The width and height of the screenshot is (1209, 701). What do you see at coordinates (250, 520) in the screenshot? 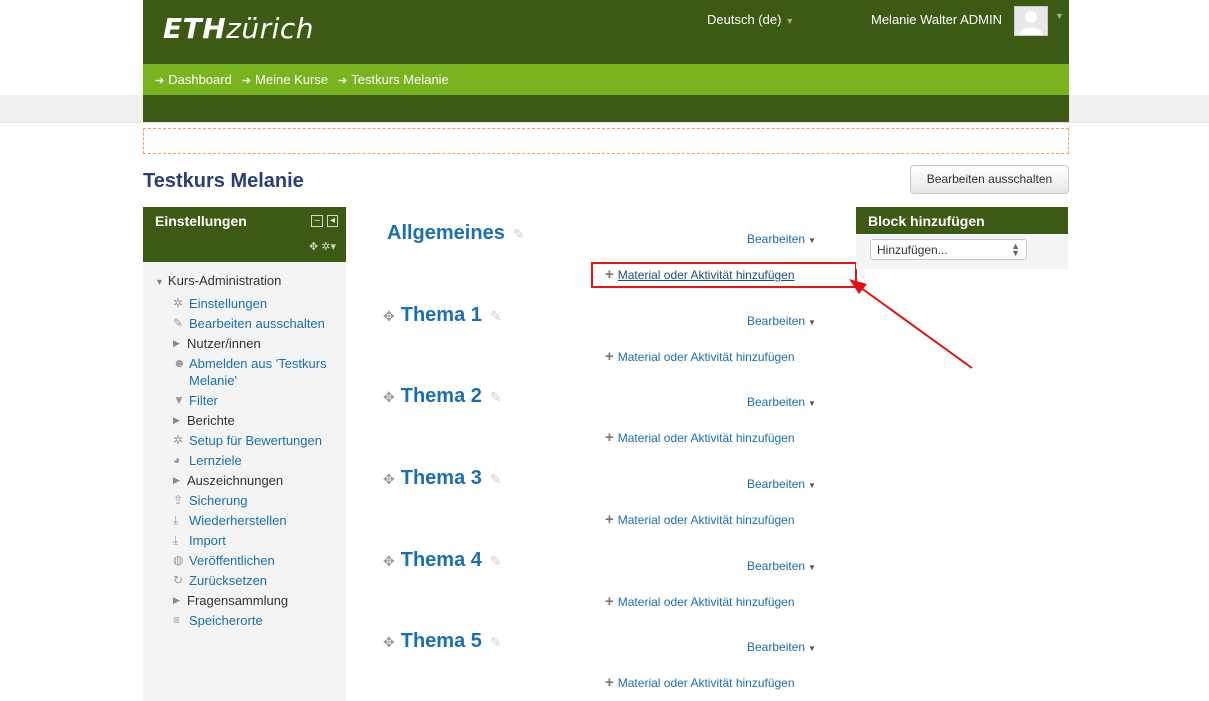
I see `settings-item-wiederherstellen: ⤓ Wiederherstellen` at bounding box center [250, 520].